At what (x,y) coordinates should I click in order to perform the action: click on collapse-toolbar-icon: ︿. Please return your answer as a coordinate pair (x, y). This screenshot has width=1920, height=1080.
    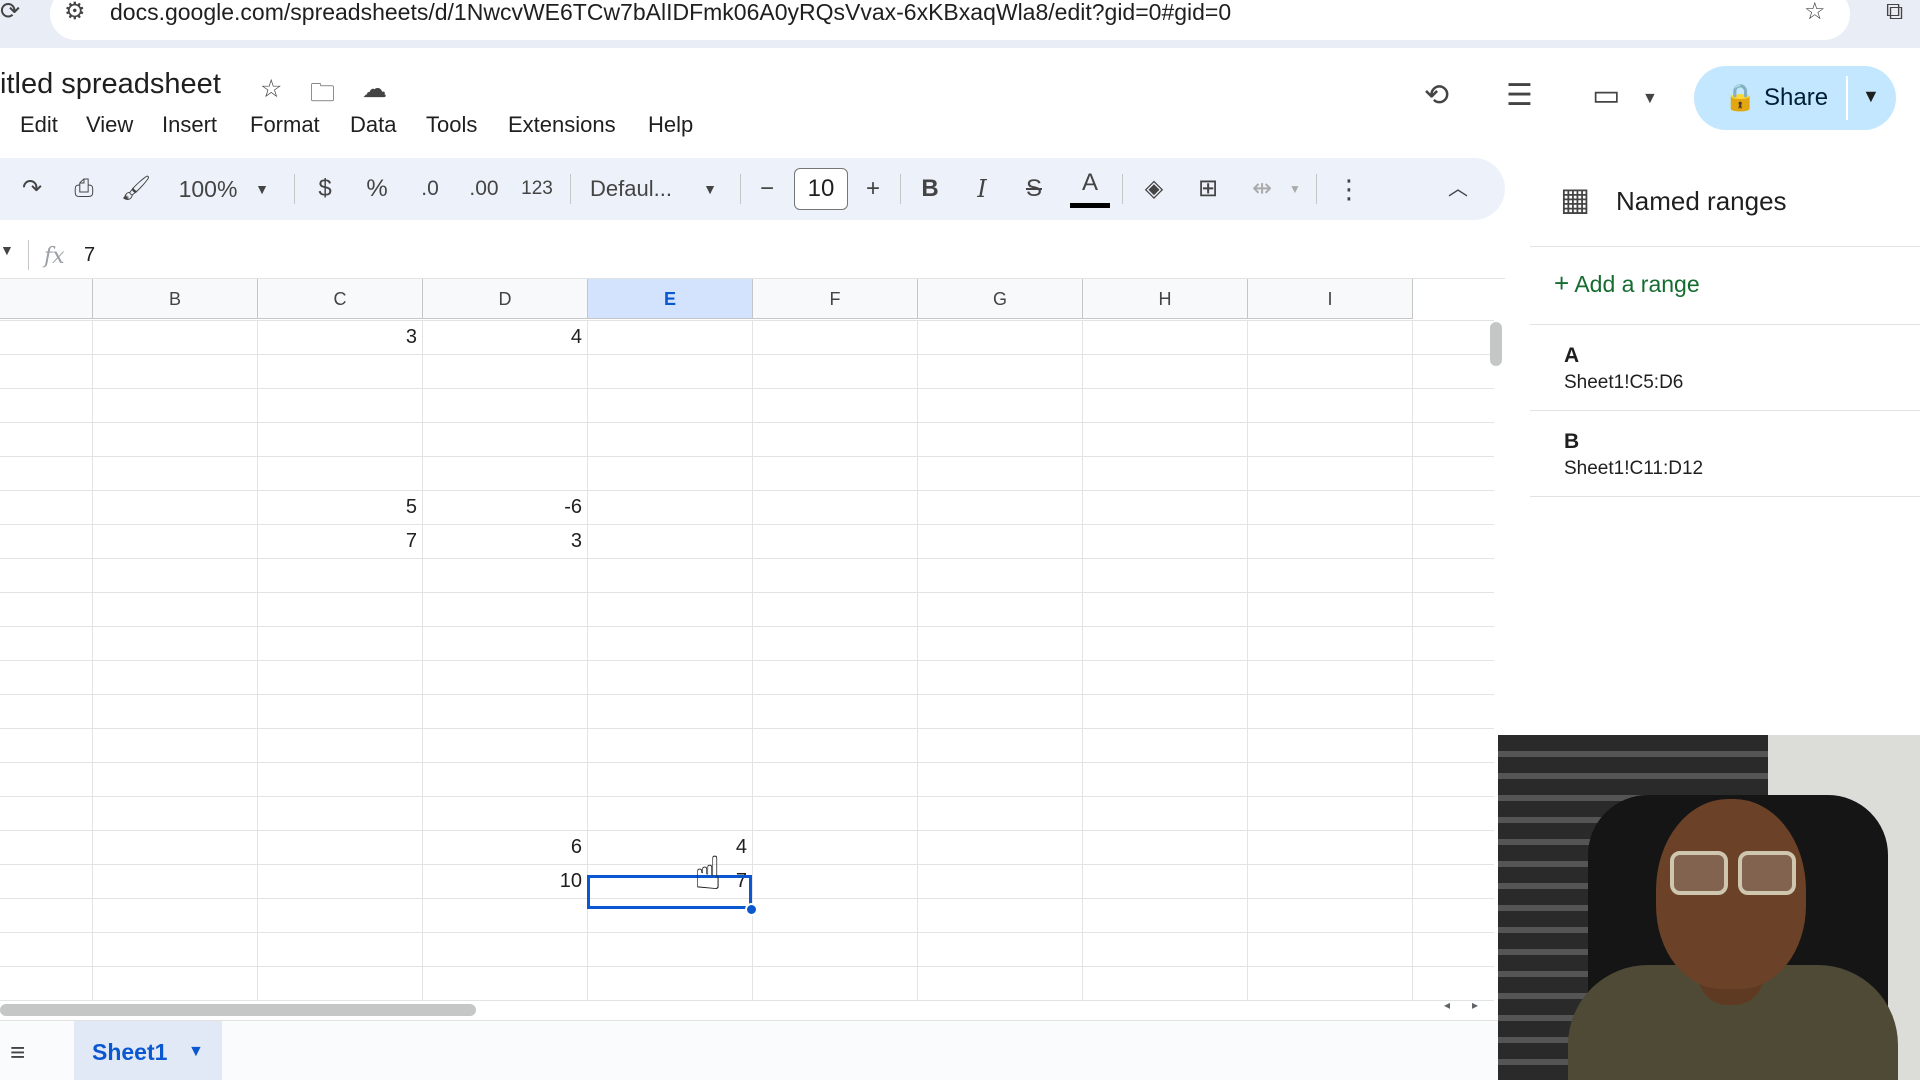
    Looking at the image, I should click on (1458, 189).